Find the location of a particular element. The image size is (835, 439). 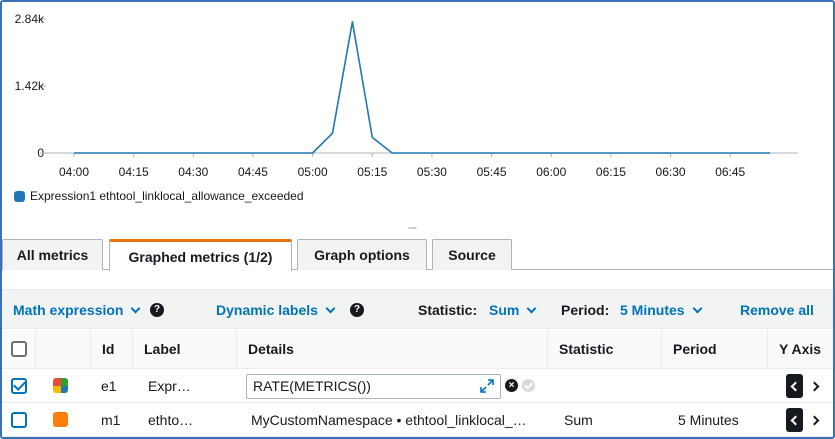

period-label: Period: is located at coordinates (585, 310).